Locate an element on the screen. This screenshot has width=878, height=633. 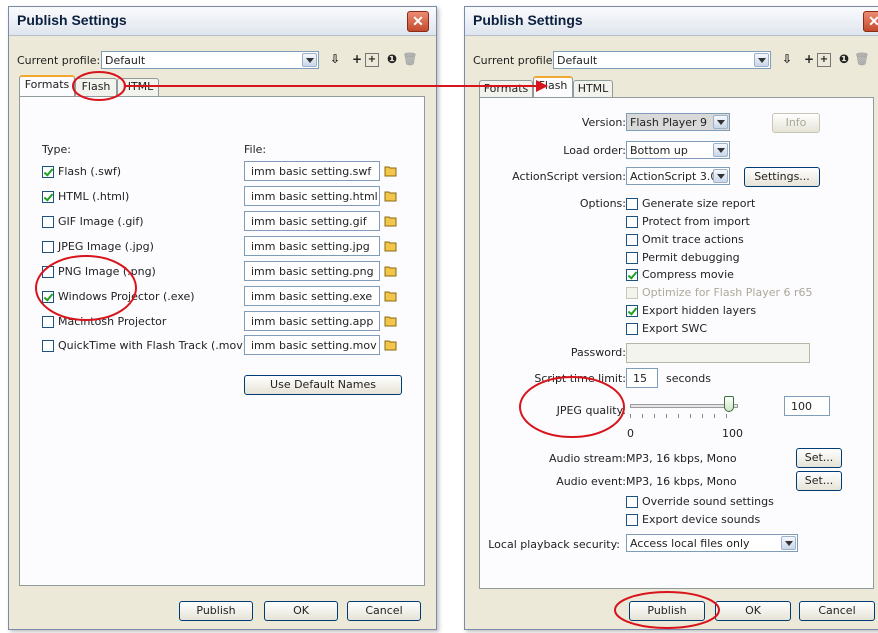
jpeg-slider-ticks is located at coordinates (684, 416).